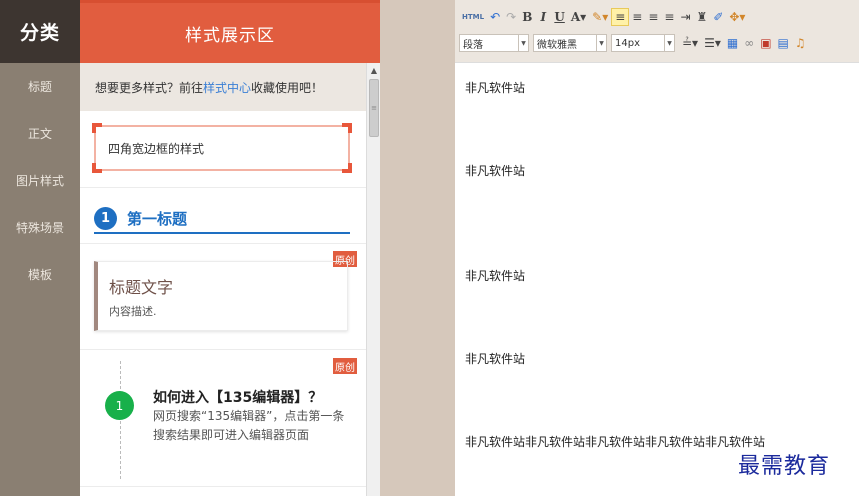 The width and height of the screenshot is (859, 496). I want to click on music-icon: ♫, so click(800, 43).